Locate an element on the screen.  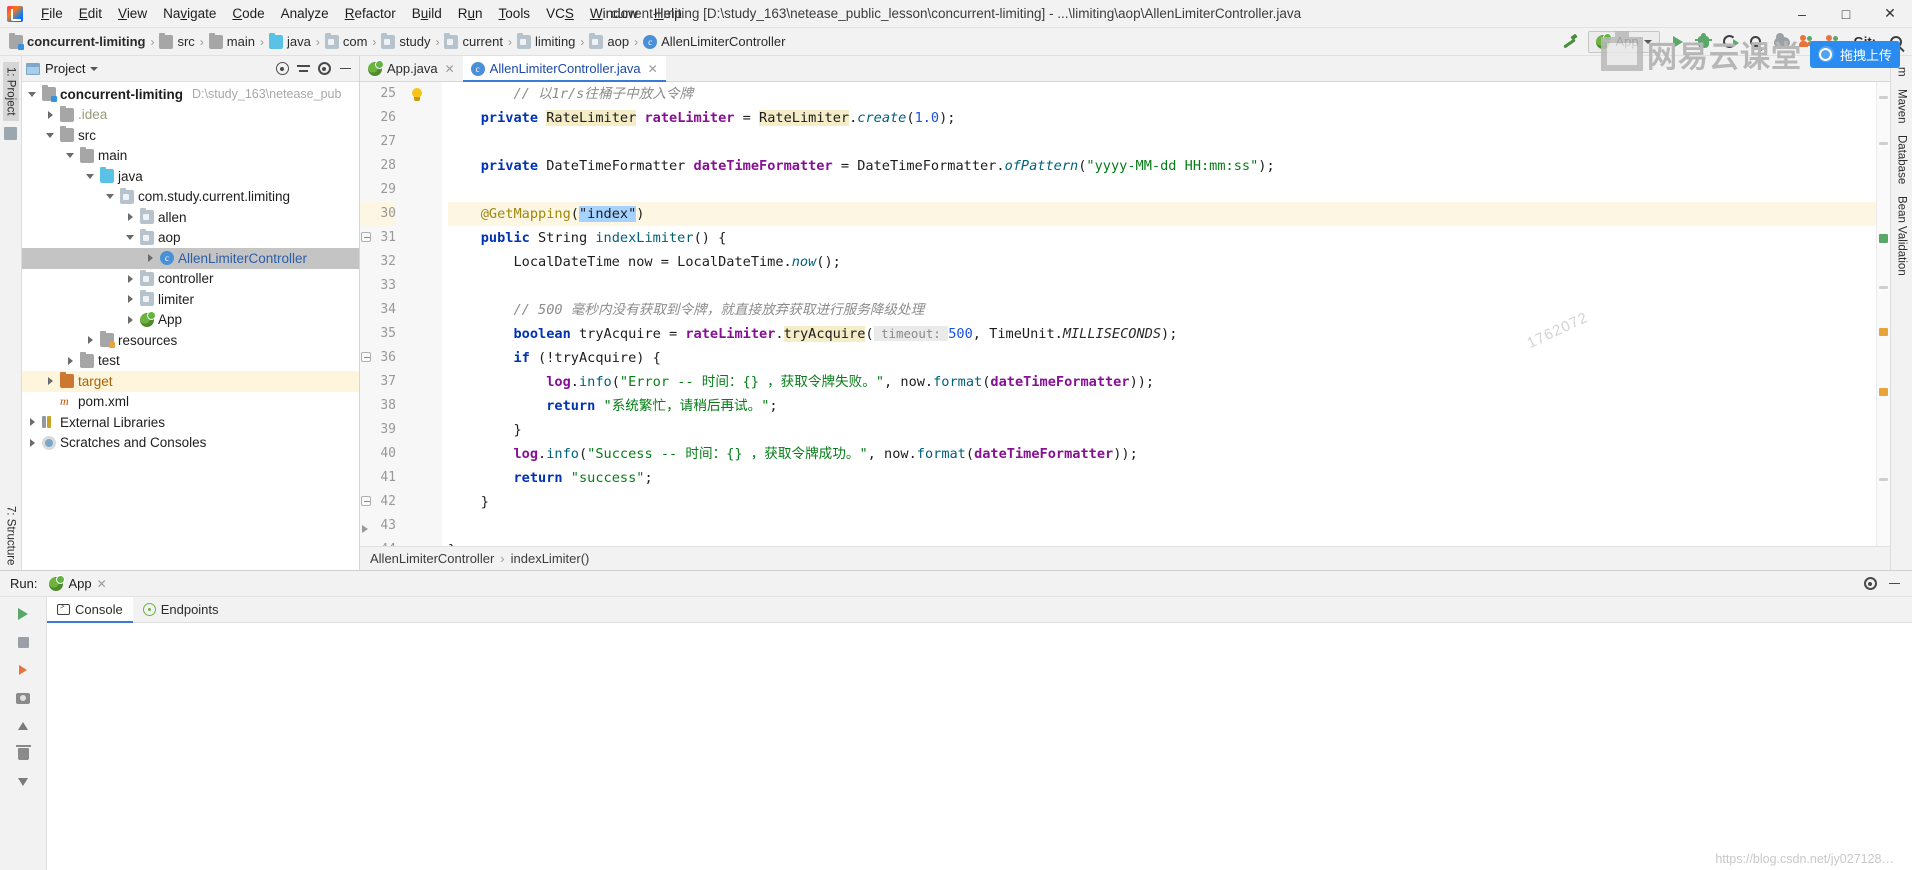
breadcrumb-item-main: main is located at coordinates (232, 41).